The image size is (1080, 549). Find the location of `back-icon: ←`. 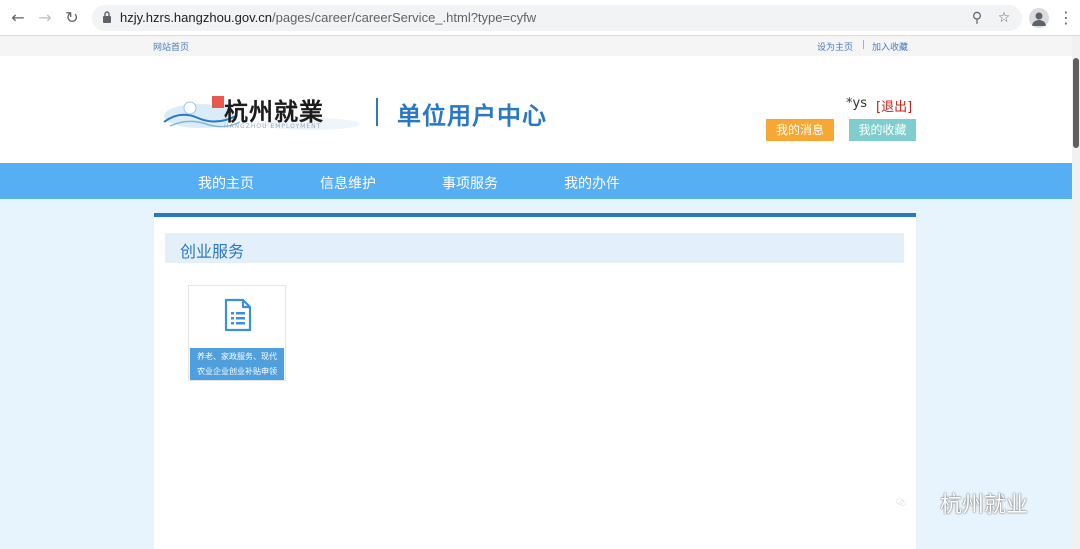

back-icon: ← is located at coordinates (18, 18).